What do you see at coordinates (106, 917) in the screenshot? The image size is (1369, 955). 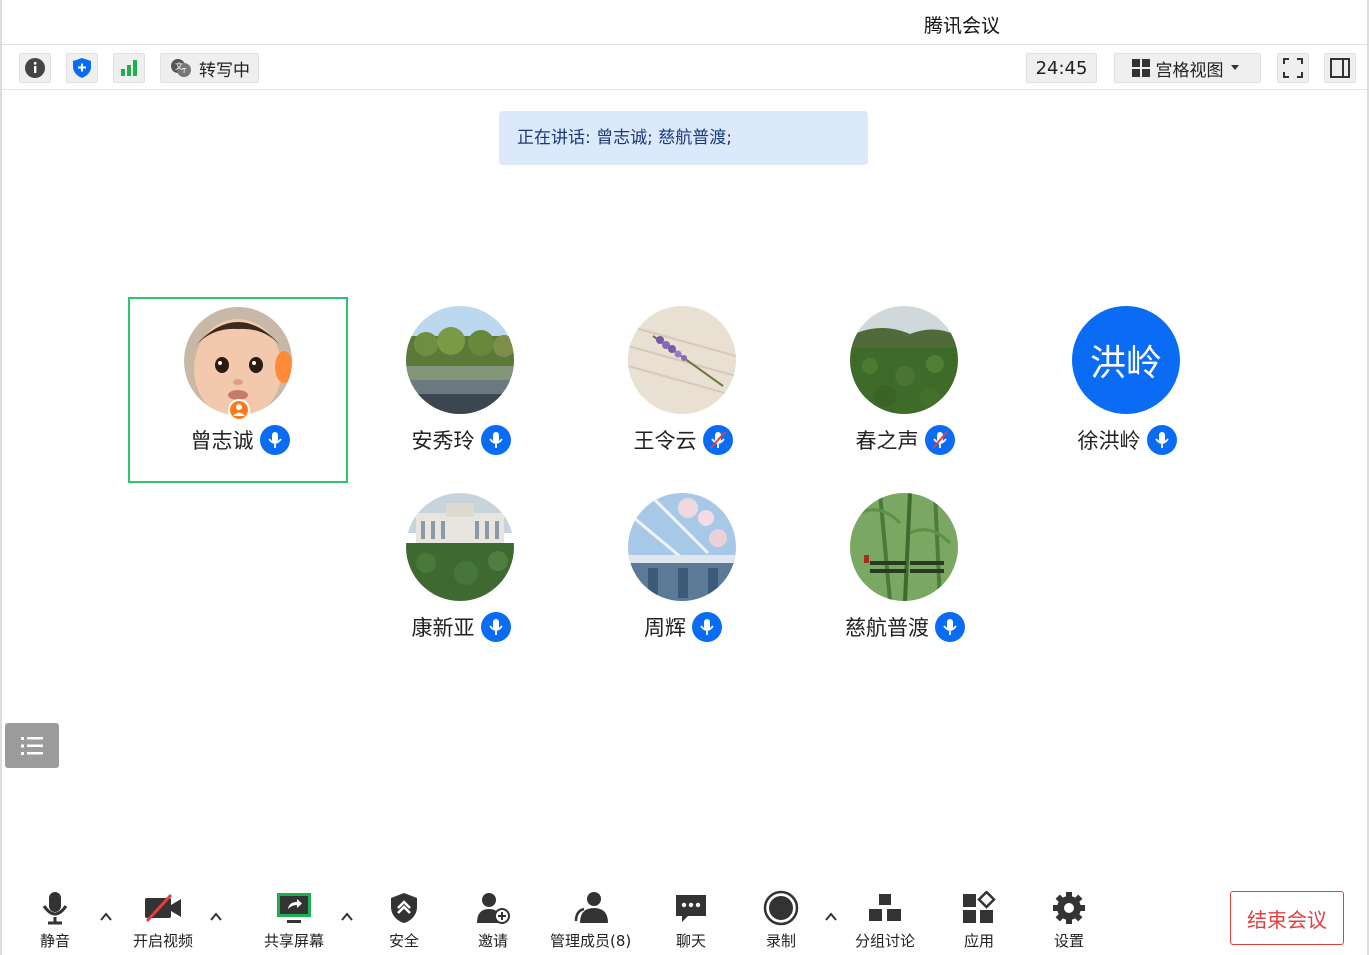 I see `mute-options-caret` at bounding box center [106, 917].